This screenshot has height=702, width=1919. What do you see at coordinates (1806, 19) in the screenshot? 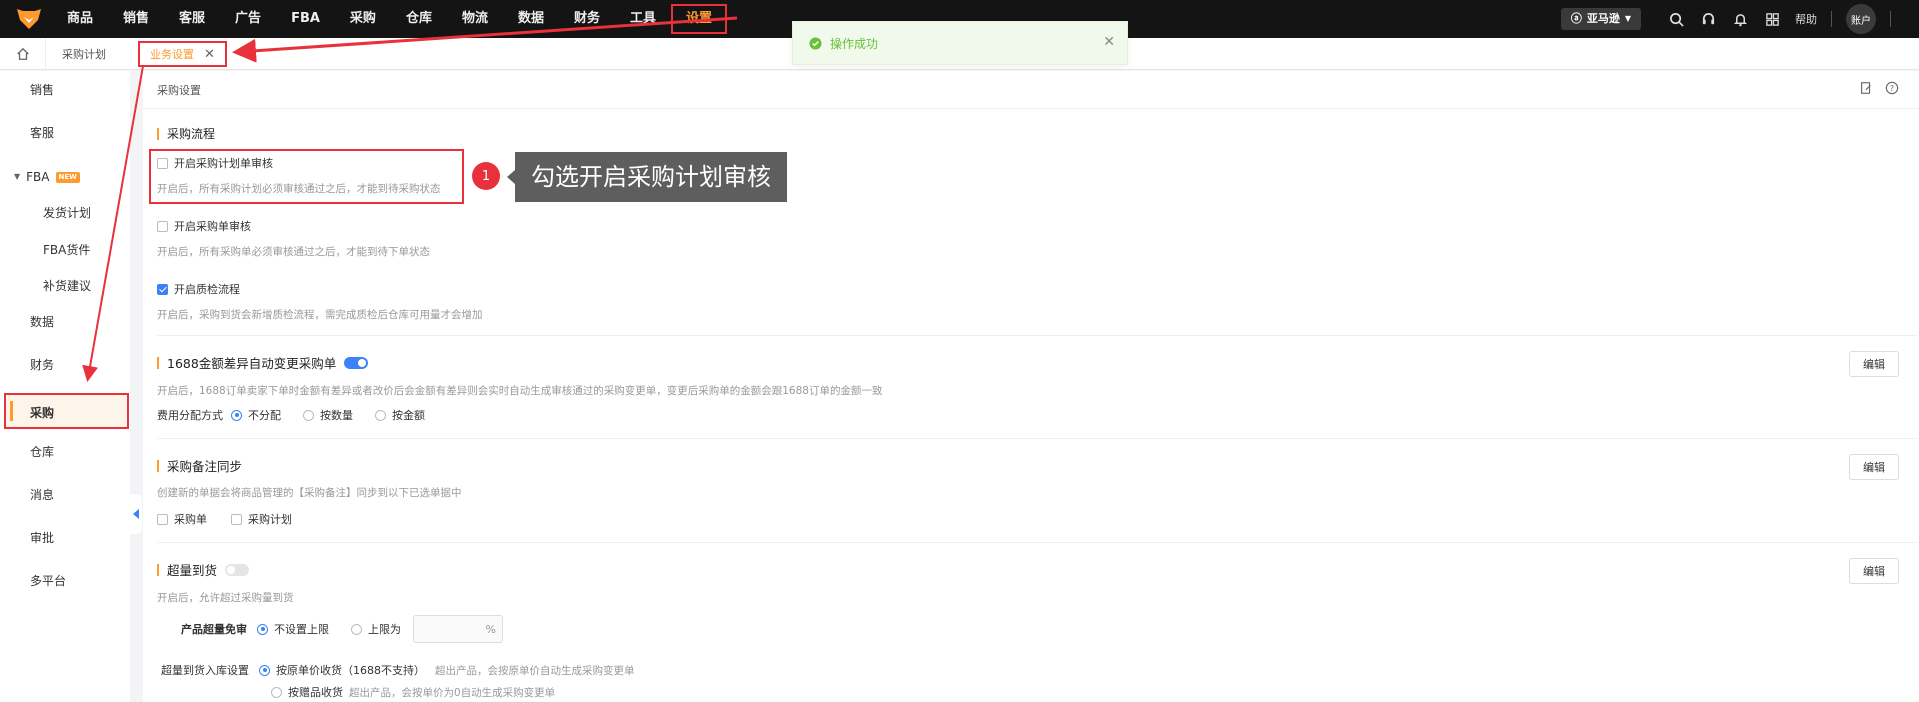
I see `help-link: 帮助` at bounding box center [1806, 19].